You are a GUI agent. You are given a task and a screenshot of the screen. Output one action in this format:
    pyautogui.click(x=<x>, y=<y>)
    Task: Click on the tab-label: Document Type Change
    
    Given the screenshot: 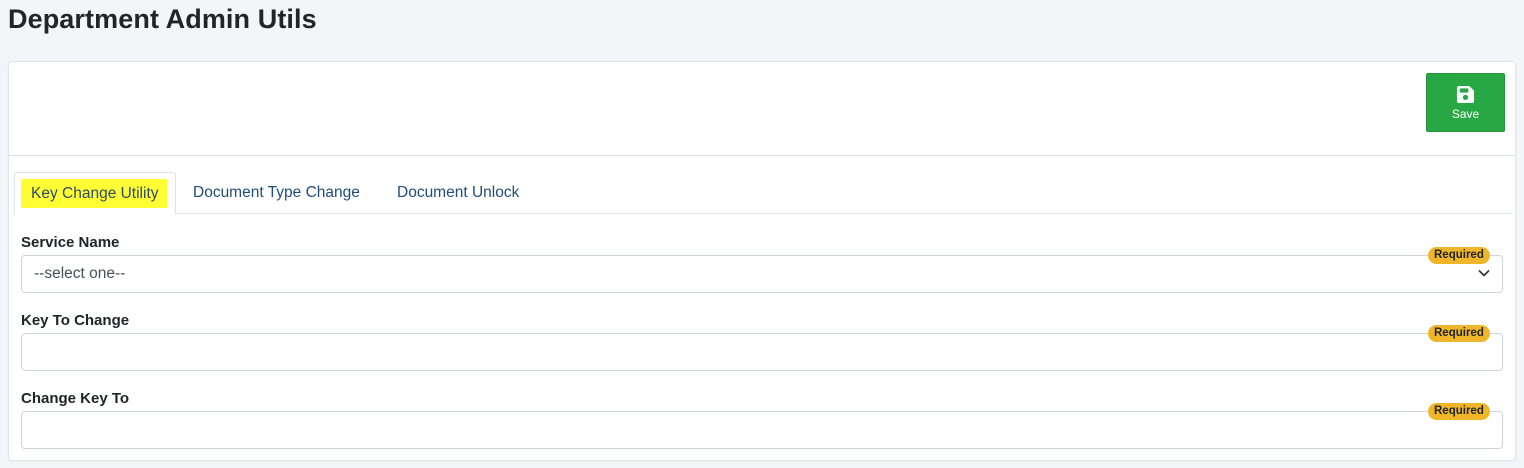 What is the action you would take?
    pyautogui.click(x=276, y=192)
    